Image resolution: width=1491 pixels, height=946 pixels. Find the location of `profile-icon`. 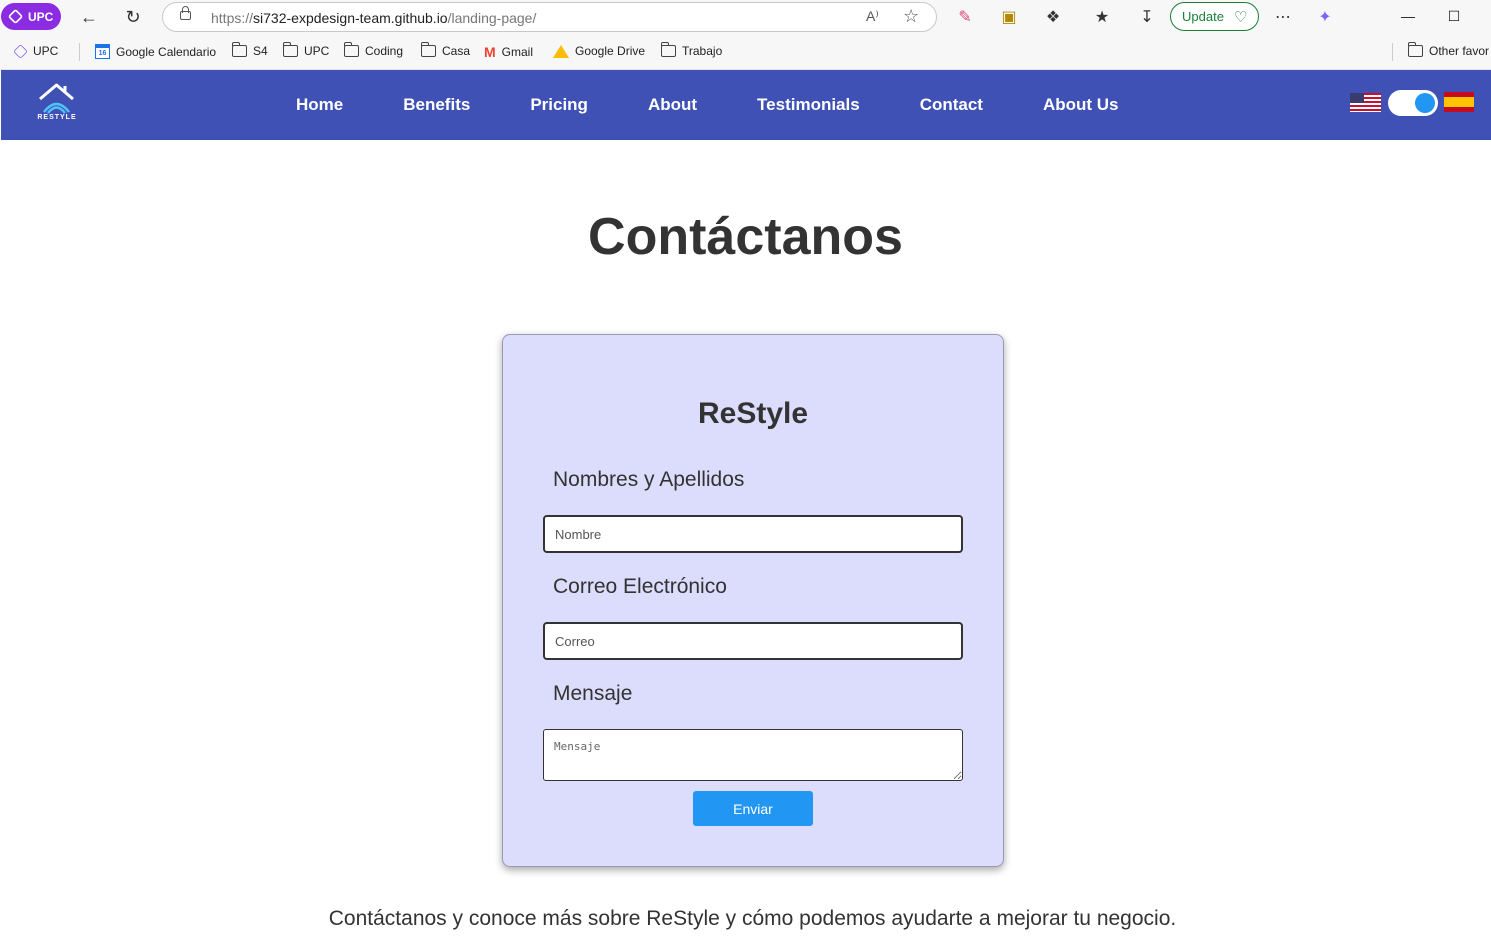

profile-icon is located at coordinates (15, 16).